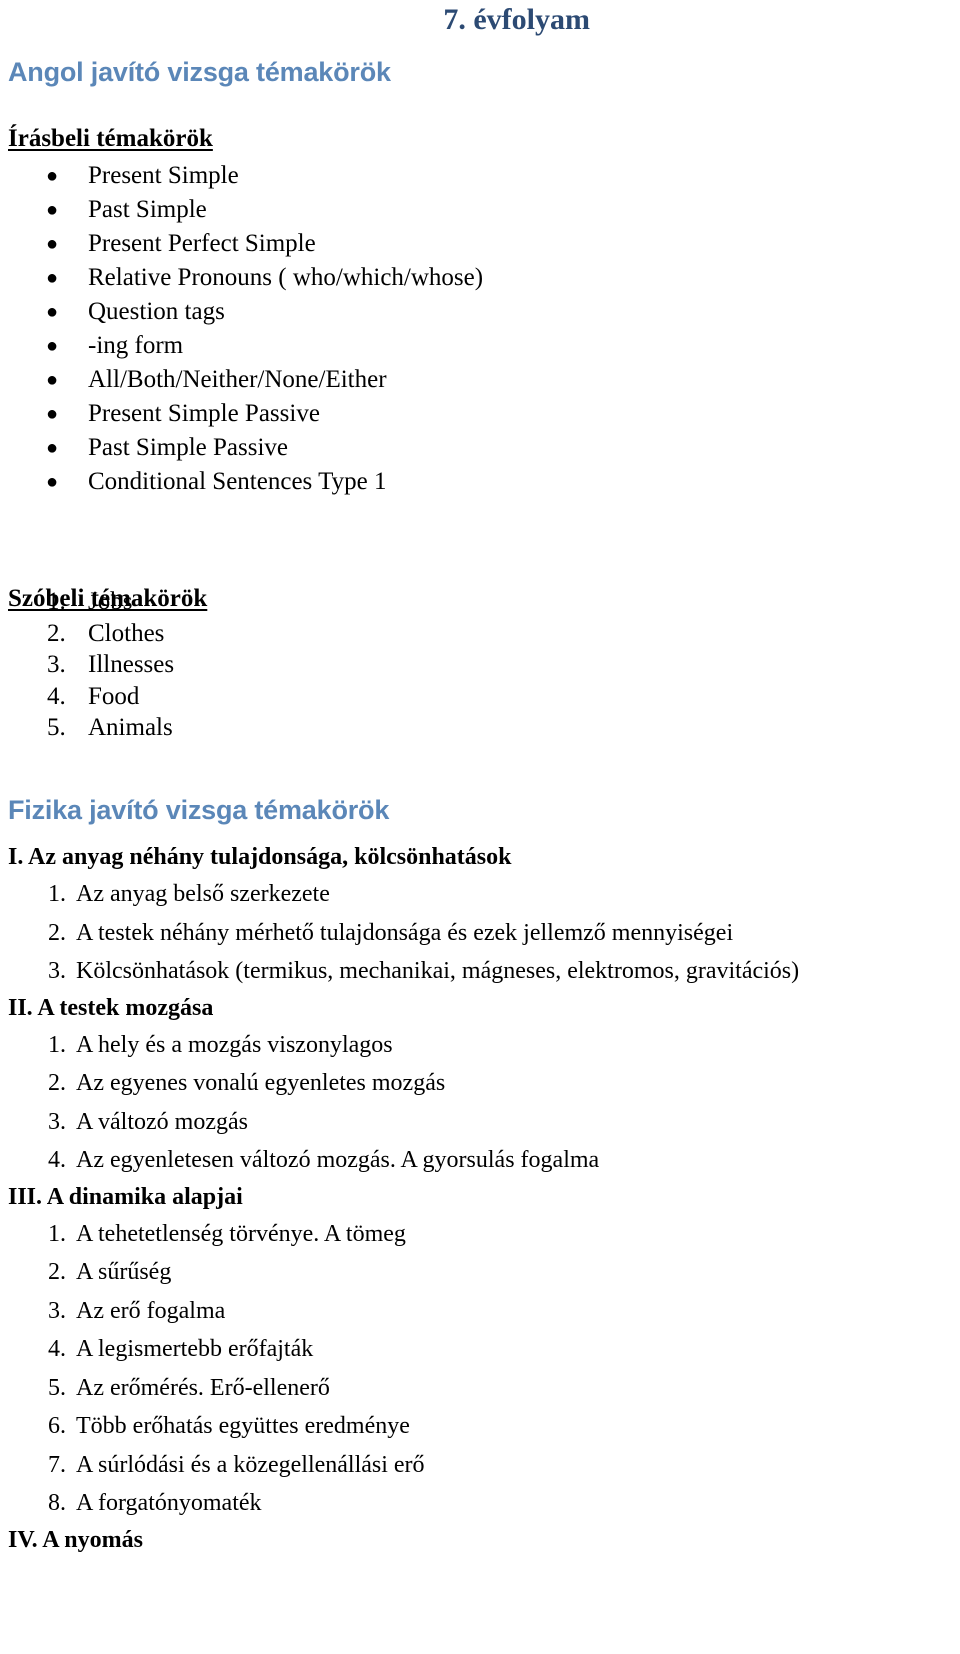  What do you see at coordinates (188, 447) in the screenshot?
I see `list-item-label: Past Simple Passive` at bounding box center [188, 447].